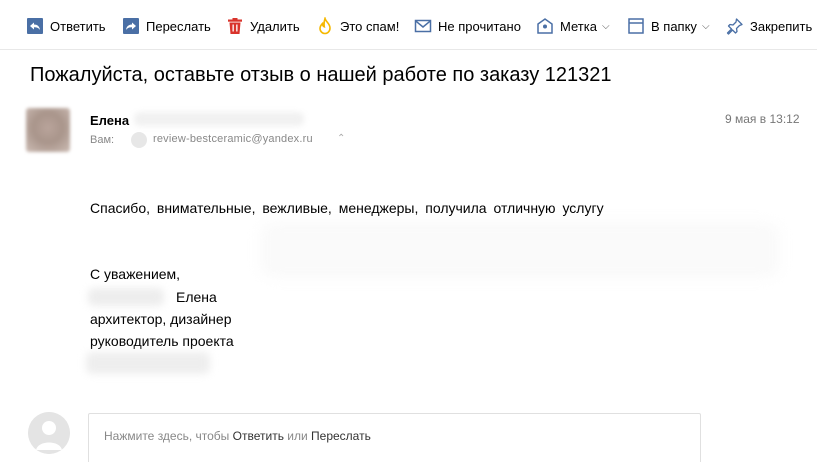  What do you see at coordinates (126, 297) in the screenshot?
I see `signature-surname-redacted` at bounding box center [126, 297].